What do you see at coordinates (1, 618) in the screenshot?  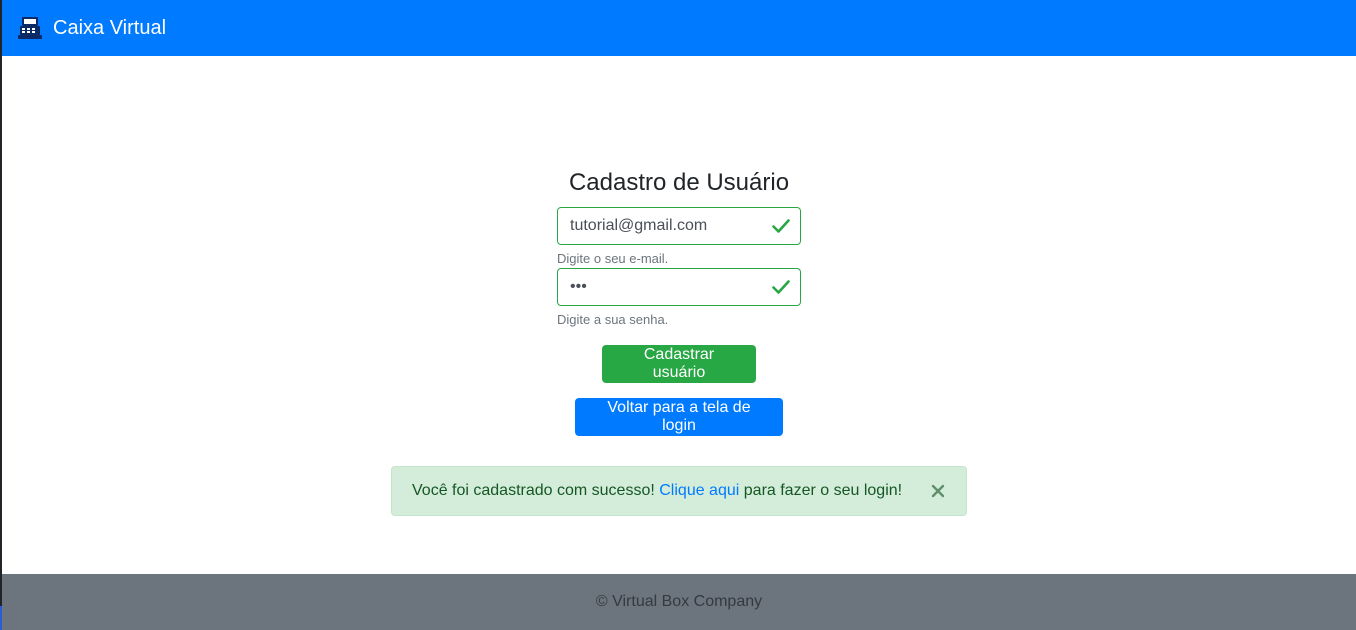 I see `window-edge` at bounding box center [1, 618].